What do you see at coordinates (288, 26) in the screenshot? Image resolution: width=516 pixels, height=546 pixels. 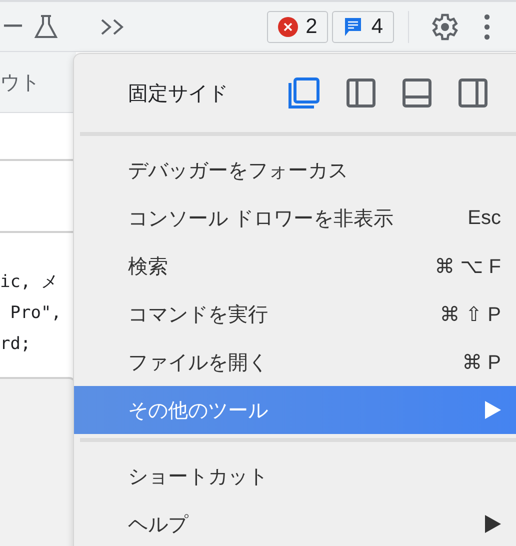 I see `error-icon` at bounding box center [288, 26].